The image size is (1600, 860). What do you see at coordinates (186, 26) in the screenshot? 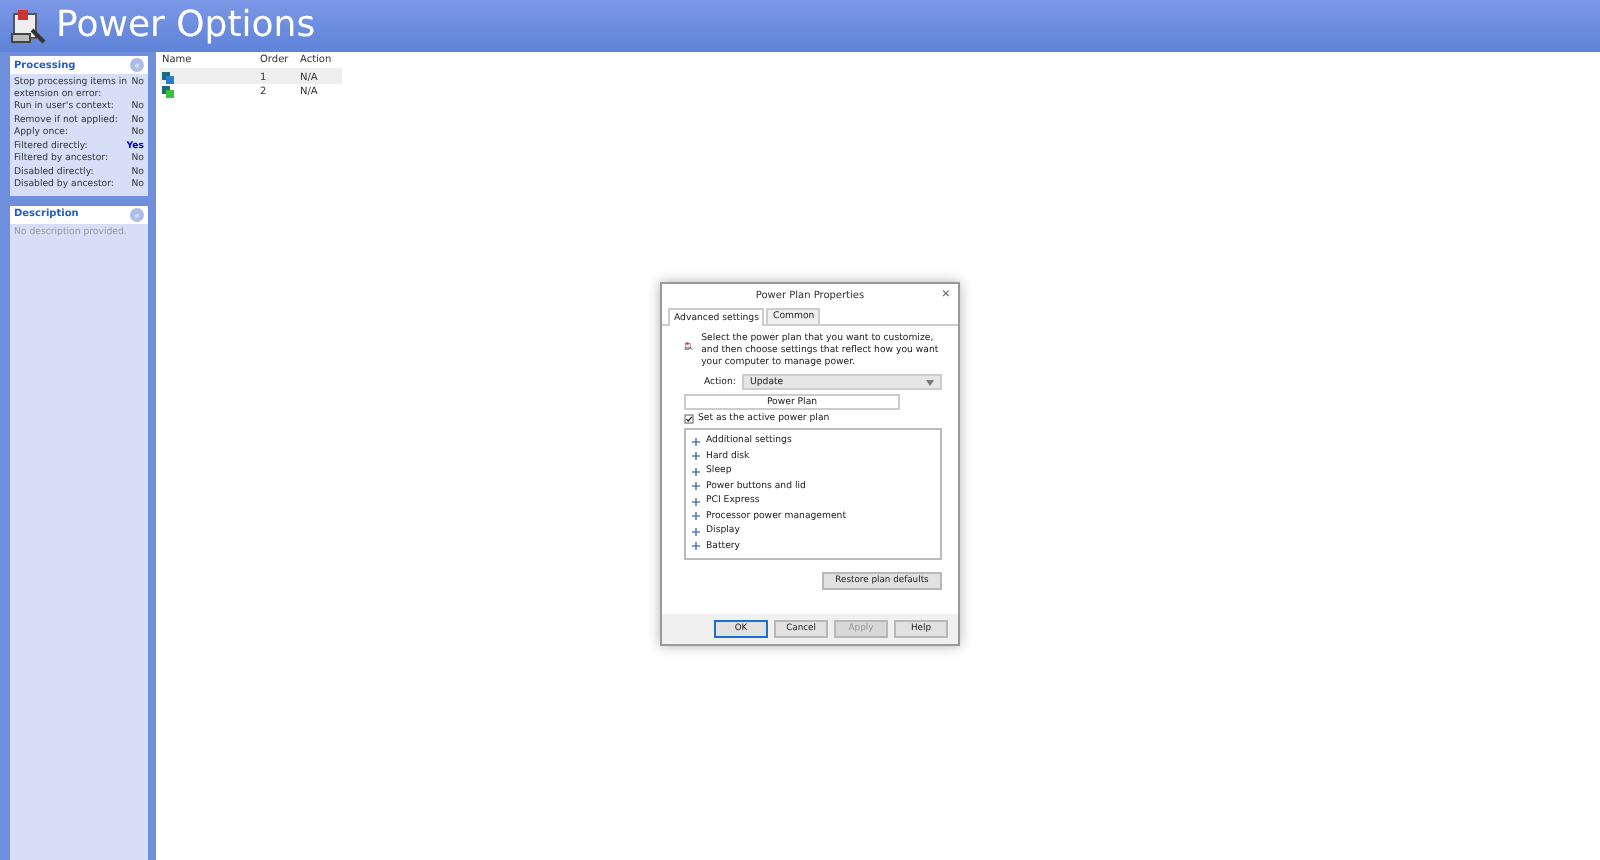
I see `window-title: Power Options` at bounding box center [186, 26].